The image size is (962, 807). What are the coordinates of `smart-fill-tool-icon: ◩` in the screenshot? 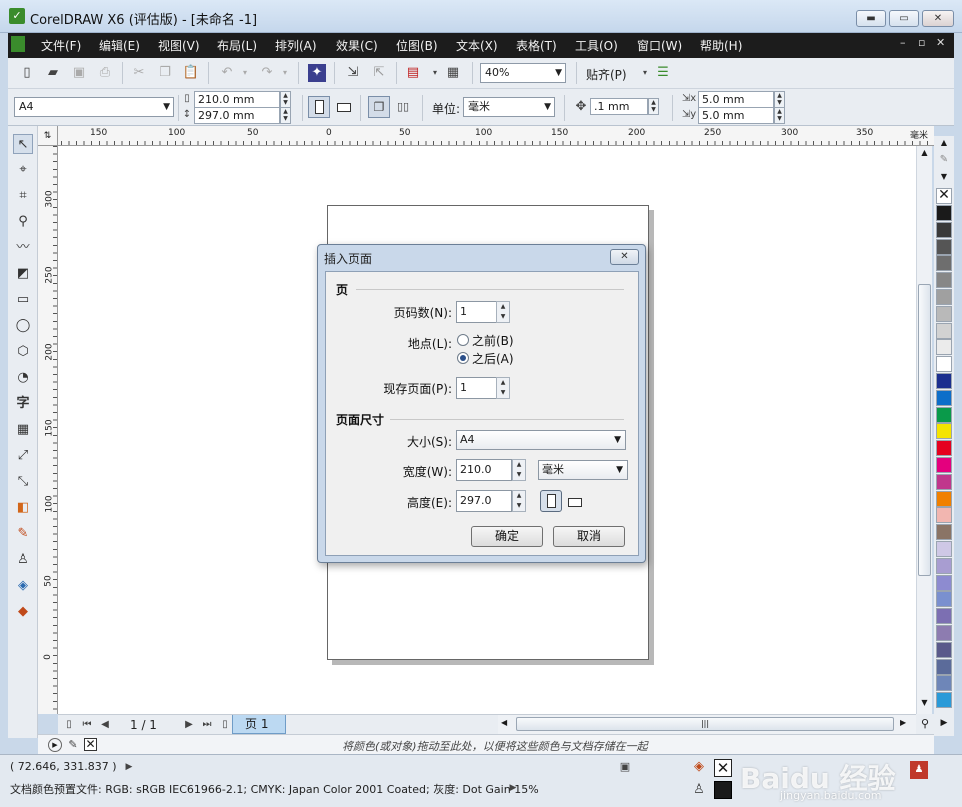 It's located at (23, 274).